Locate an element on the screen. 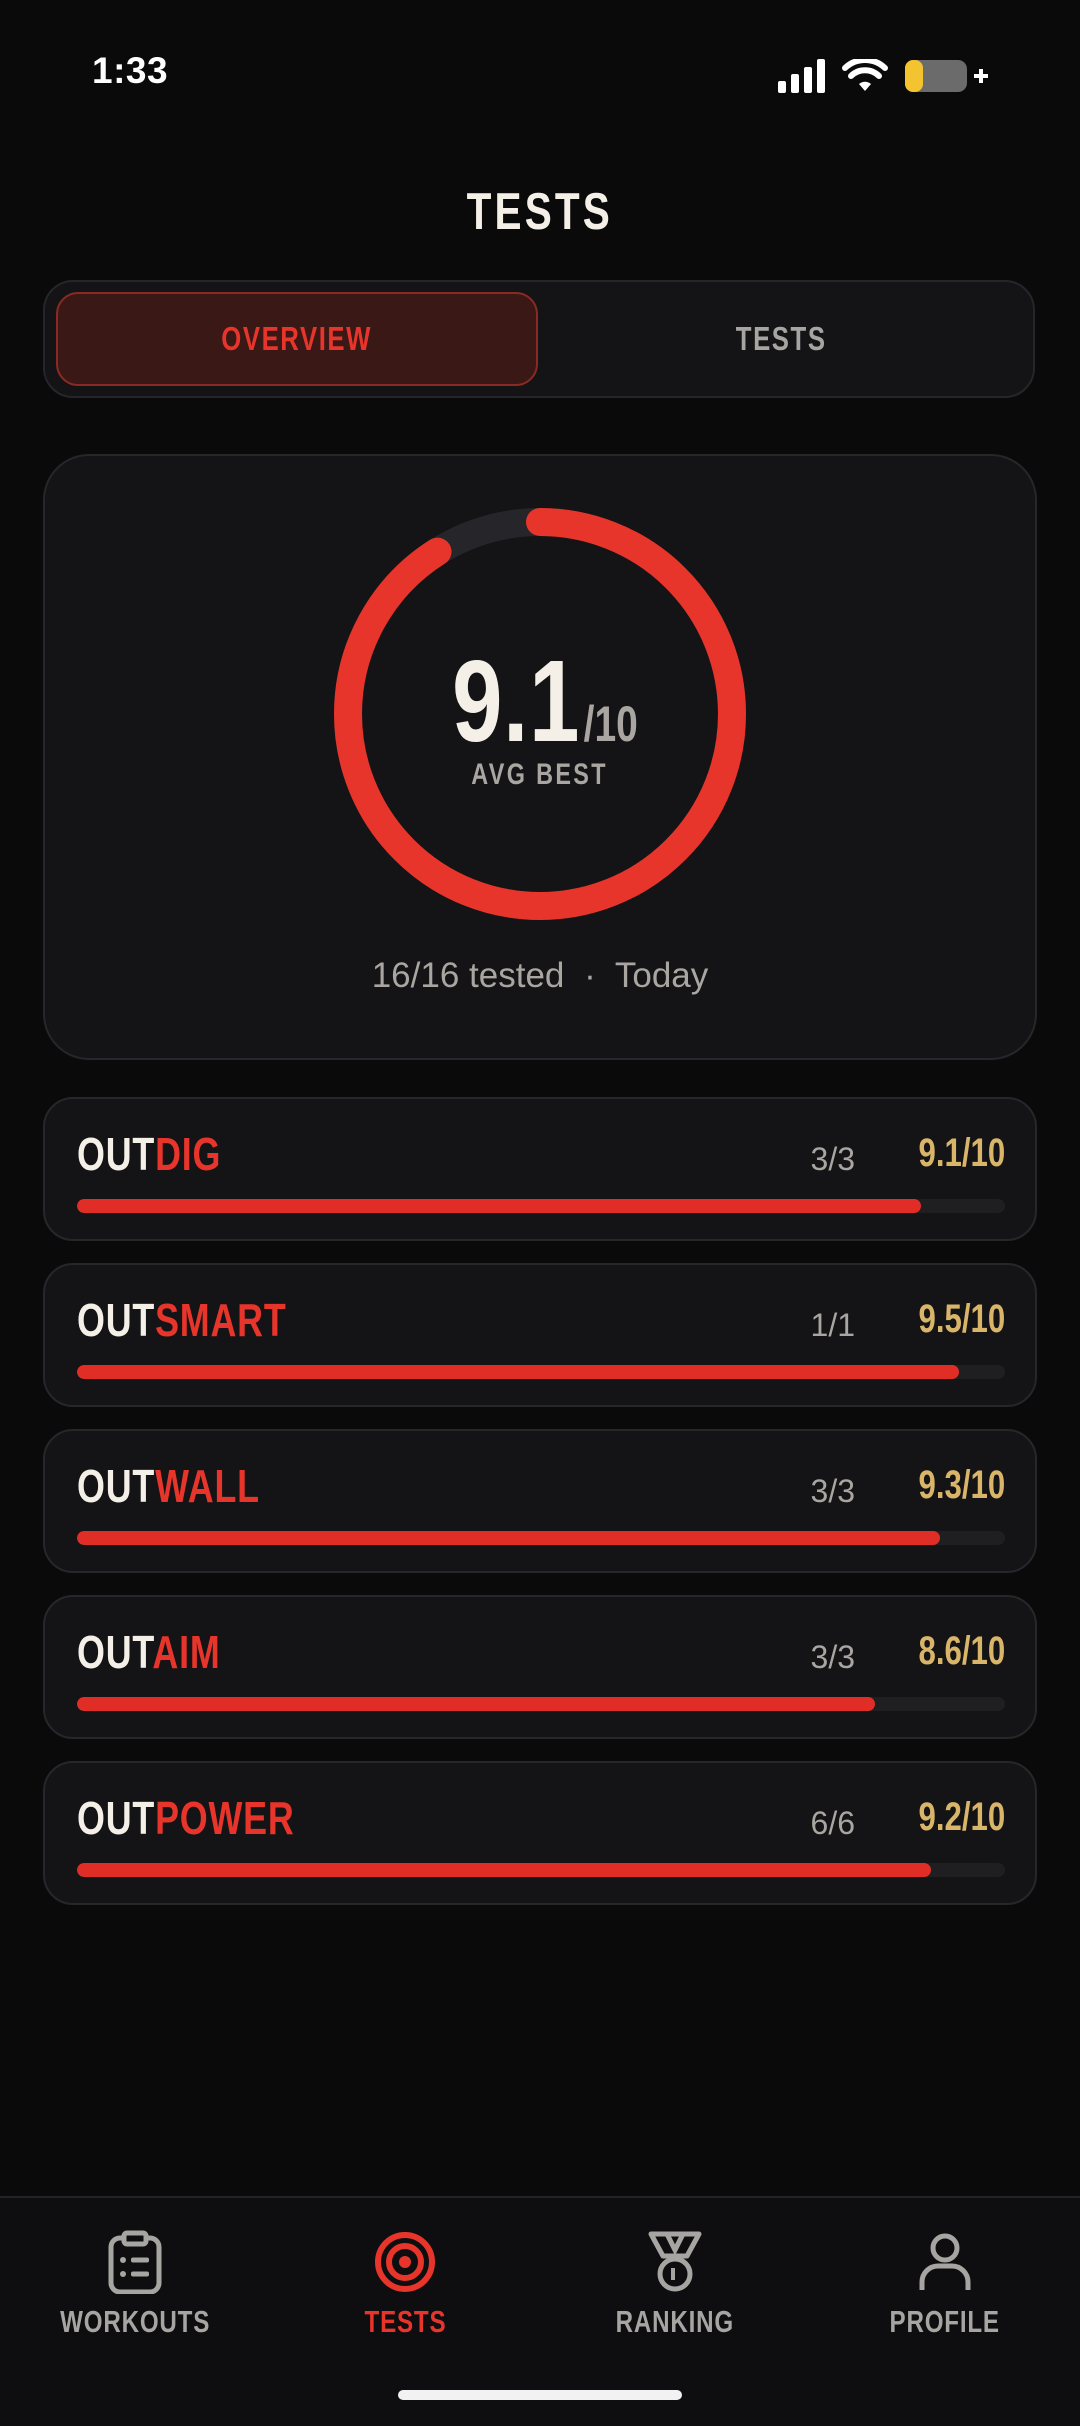  category-card-outwall: OUTWALL 3/3 9.3/10 is located at coordinates (540, 1501).